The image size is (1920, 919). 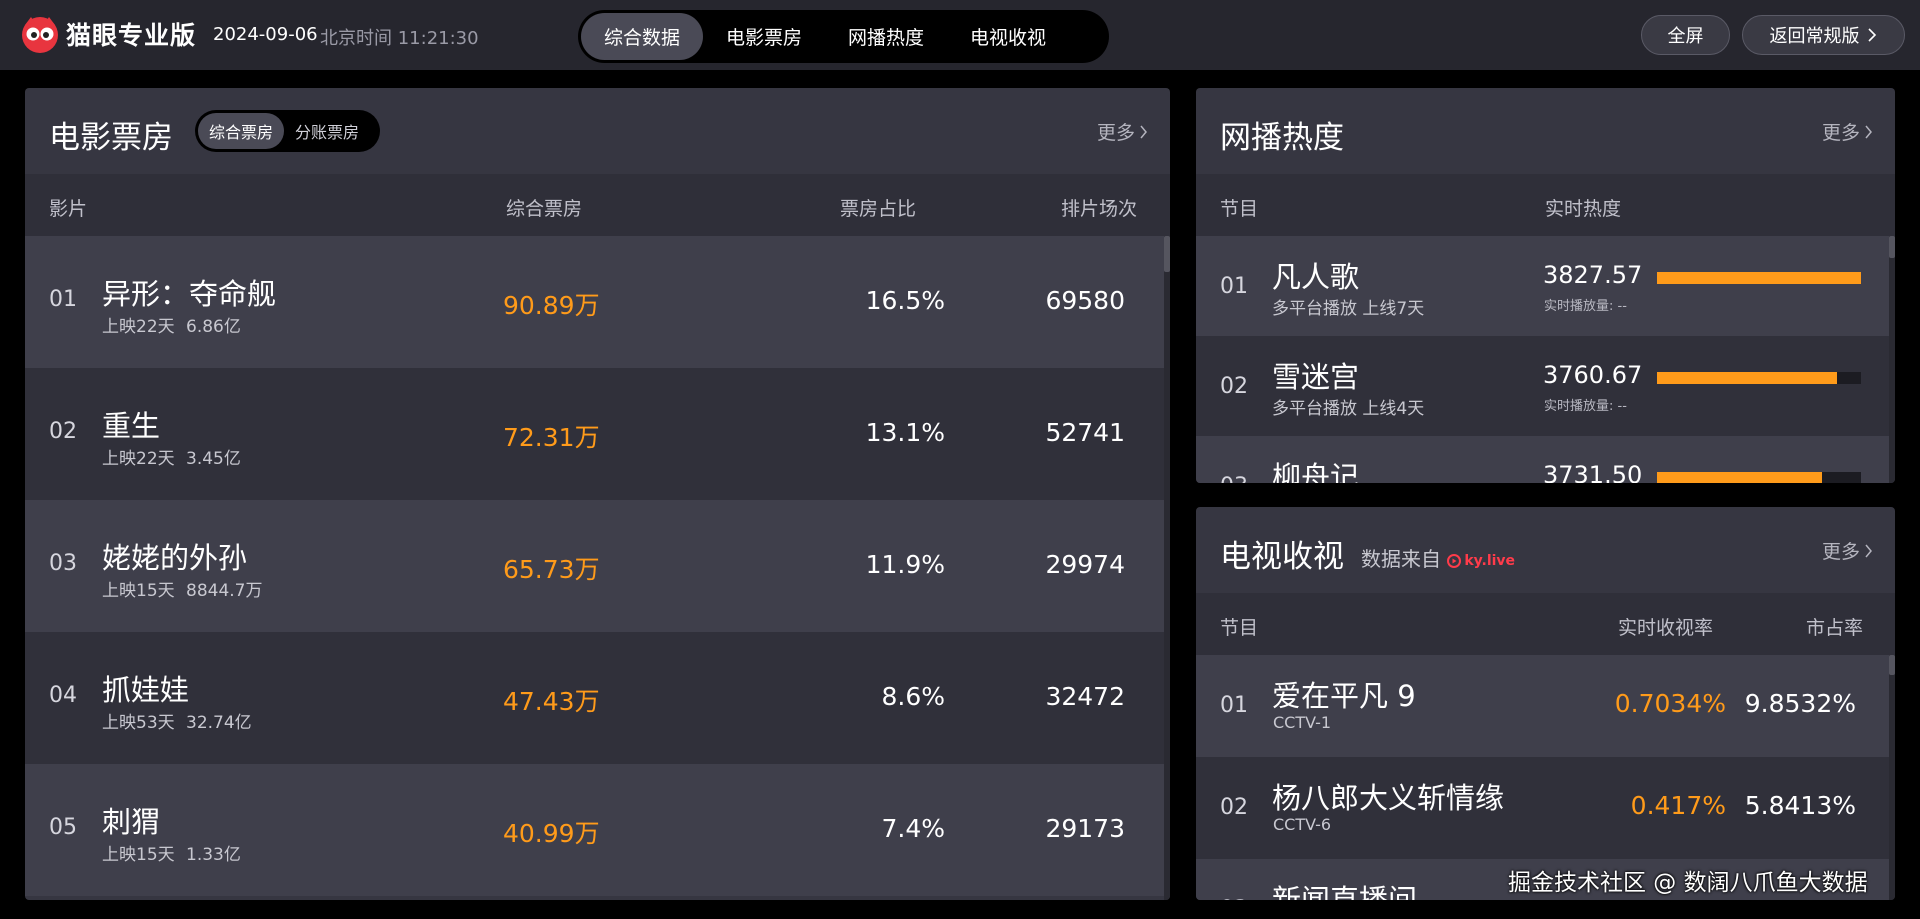 I want to click on col-rating: 实时收视率, so click(x=1666, y=628).